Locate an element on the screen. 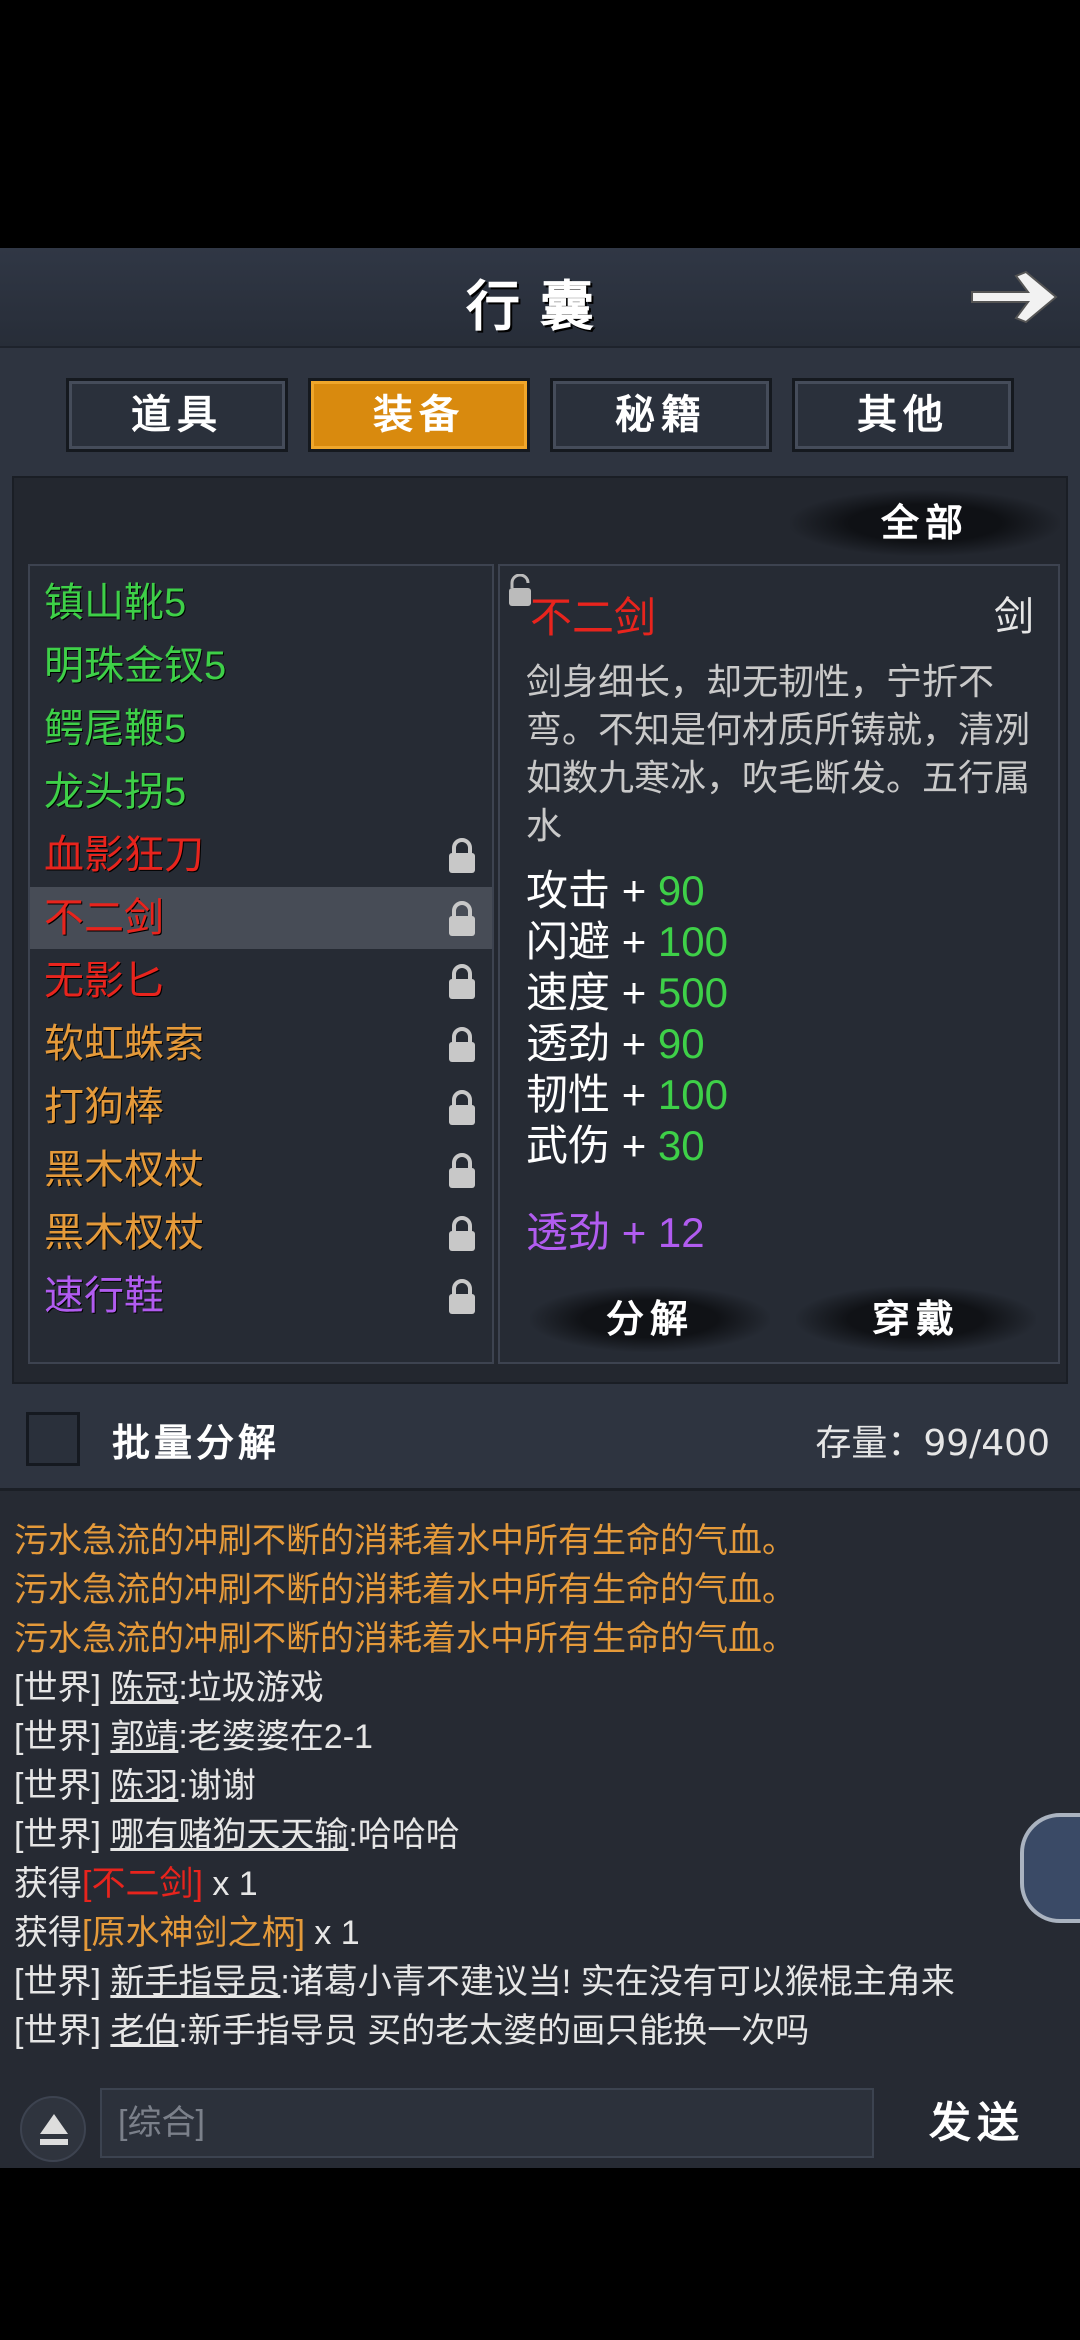 The width and height of the screenshot is (1080, 2340). list-item: 打狗棒 is located at coordinates (261, 1107).